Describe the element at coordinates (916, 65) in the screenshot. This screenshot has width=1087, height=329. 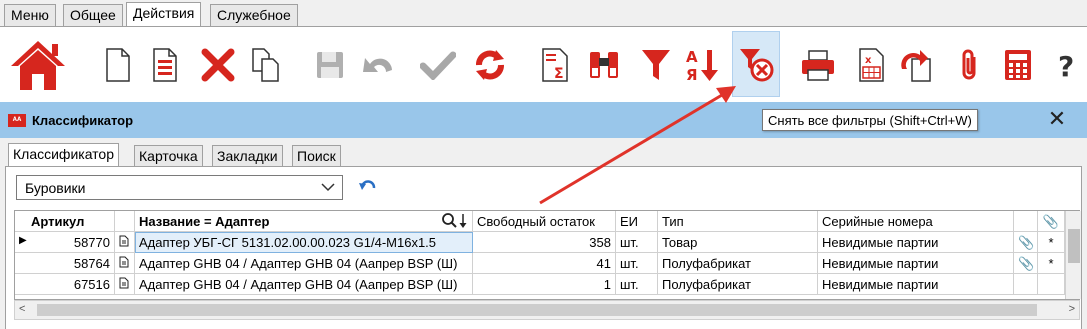
I see `export-icon` at that location.